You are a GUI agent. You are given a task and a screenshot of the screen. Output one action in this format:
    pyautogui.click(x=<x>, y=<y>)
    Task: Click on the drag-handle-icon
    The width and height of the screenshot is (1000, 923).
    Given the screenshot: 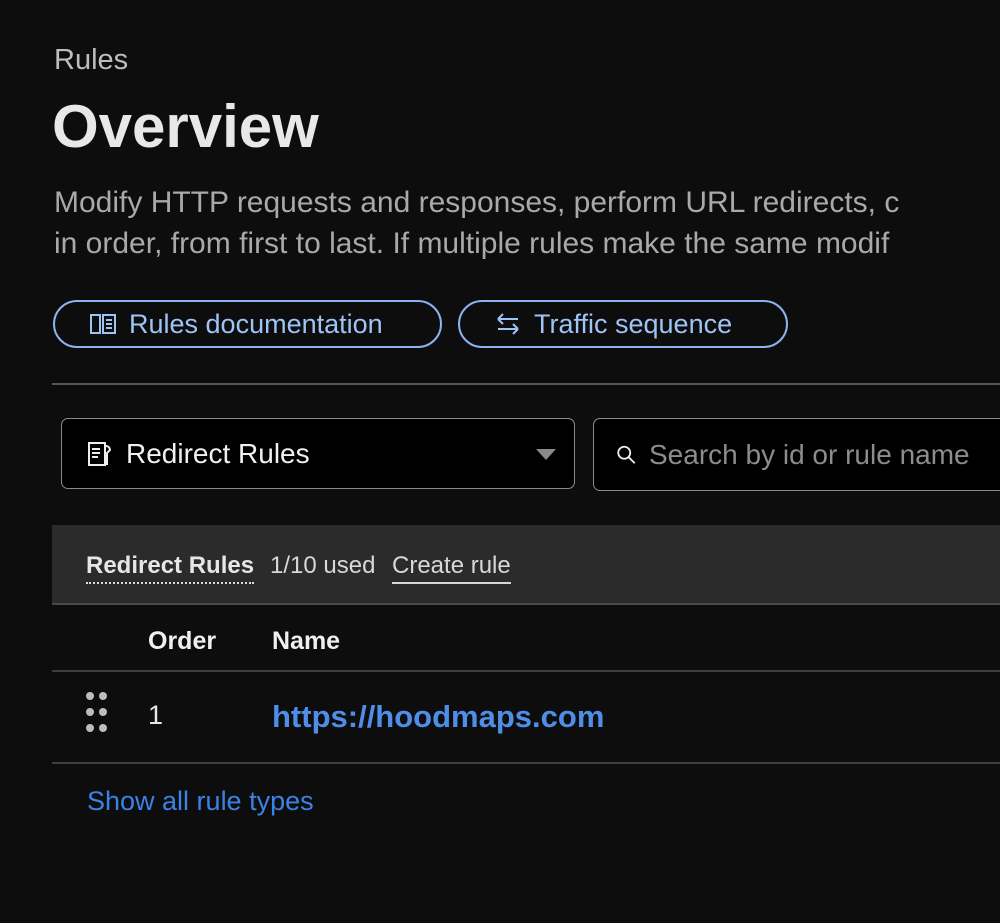 What is the action you would take?
    pyautogui.click(x=97, y=714)
    